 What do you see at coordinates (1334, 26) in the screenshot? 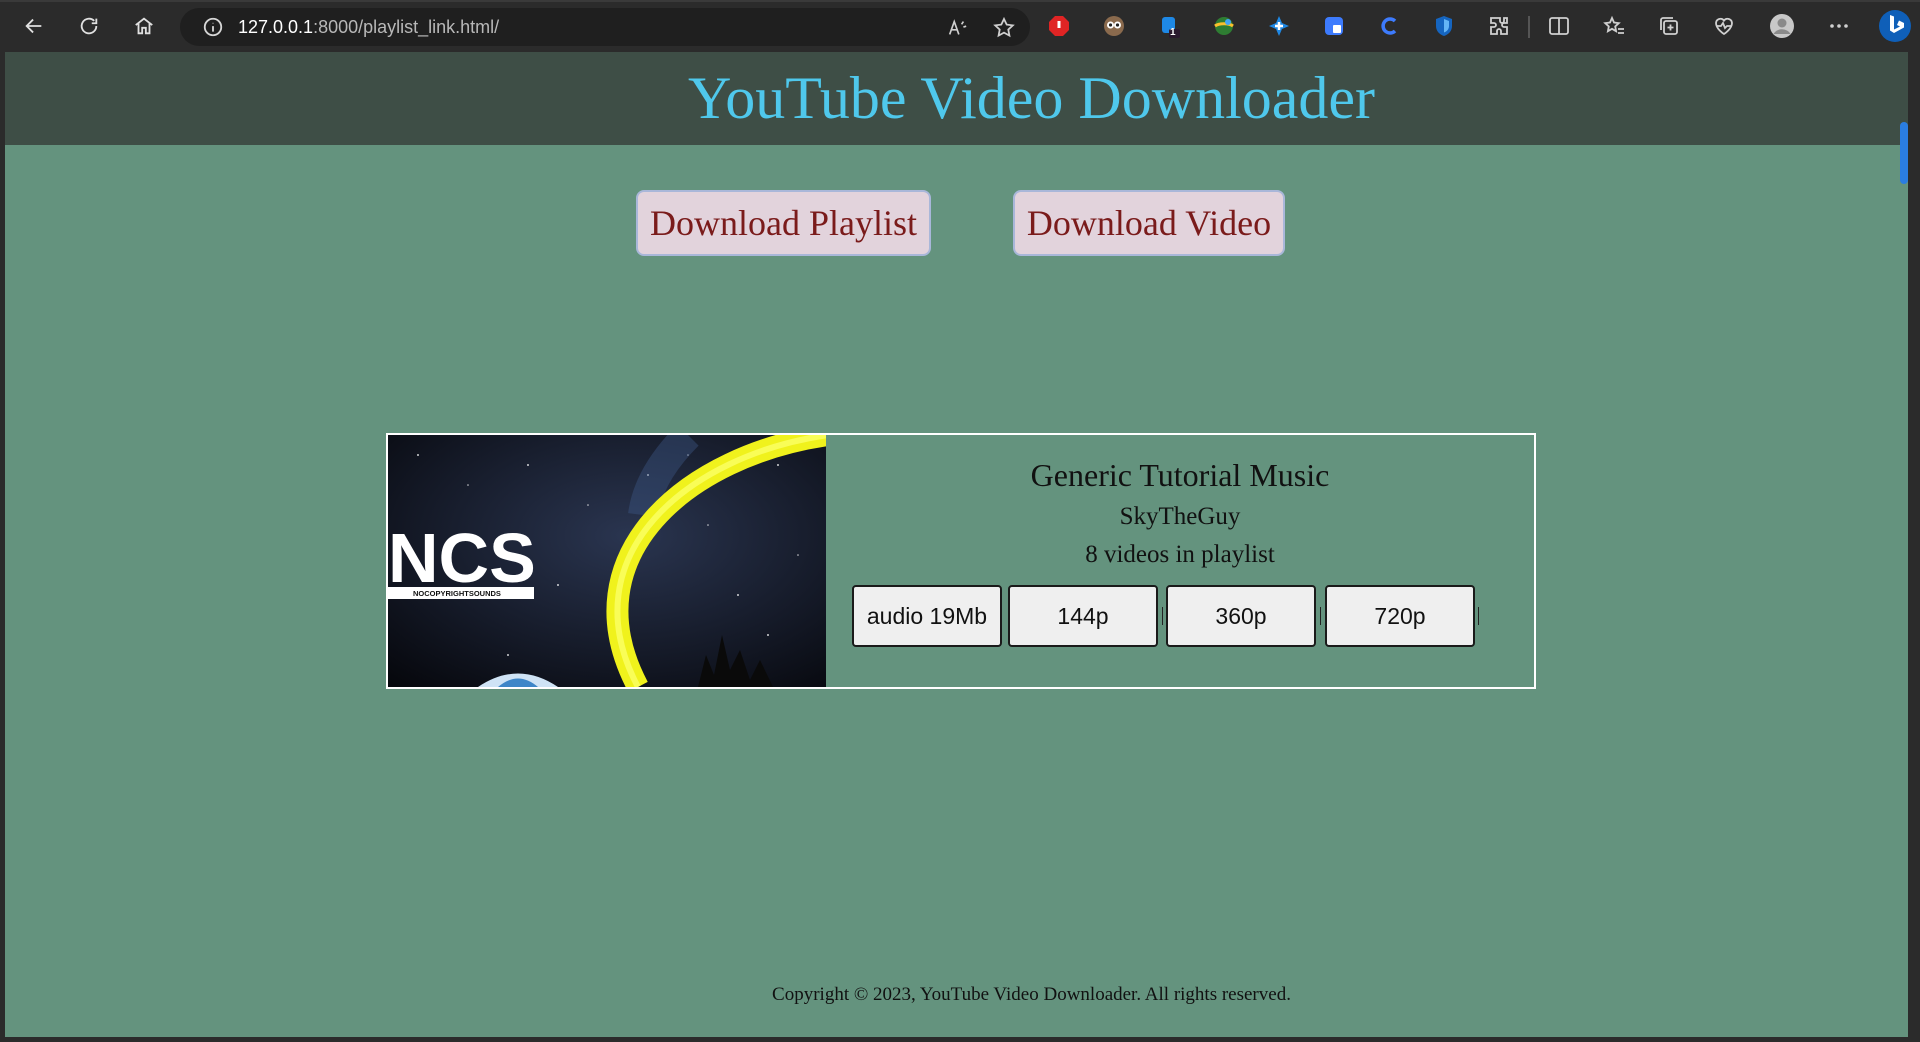
I see `square-extension-icon` at bounding box center [1334, 26].